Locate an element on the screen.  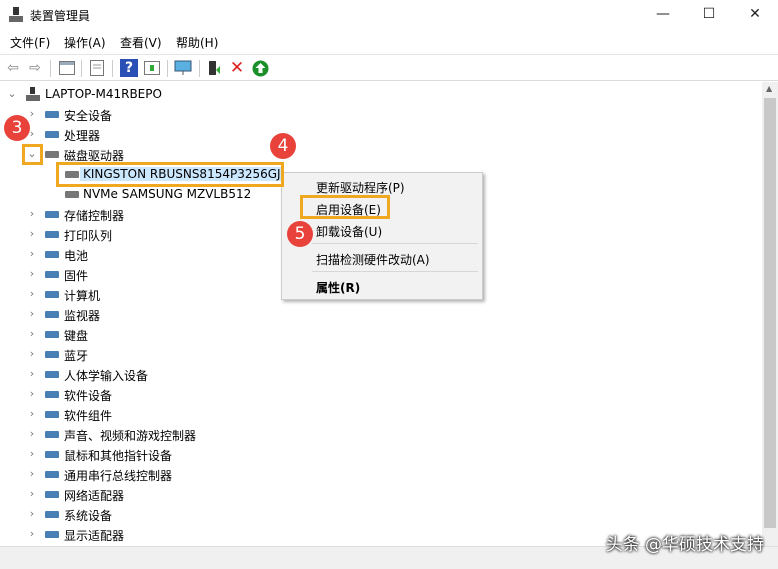
computer-icon is located at coordinates (52, 294).